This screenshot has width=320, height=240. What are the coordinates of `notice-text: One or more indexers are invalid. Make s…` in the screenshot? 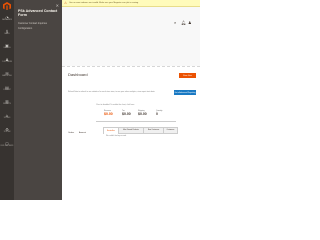 It's located at (104, 3).